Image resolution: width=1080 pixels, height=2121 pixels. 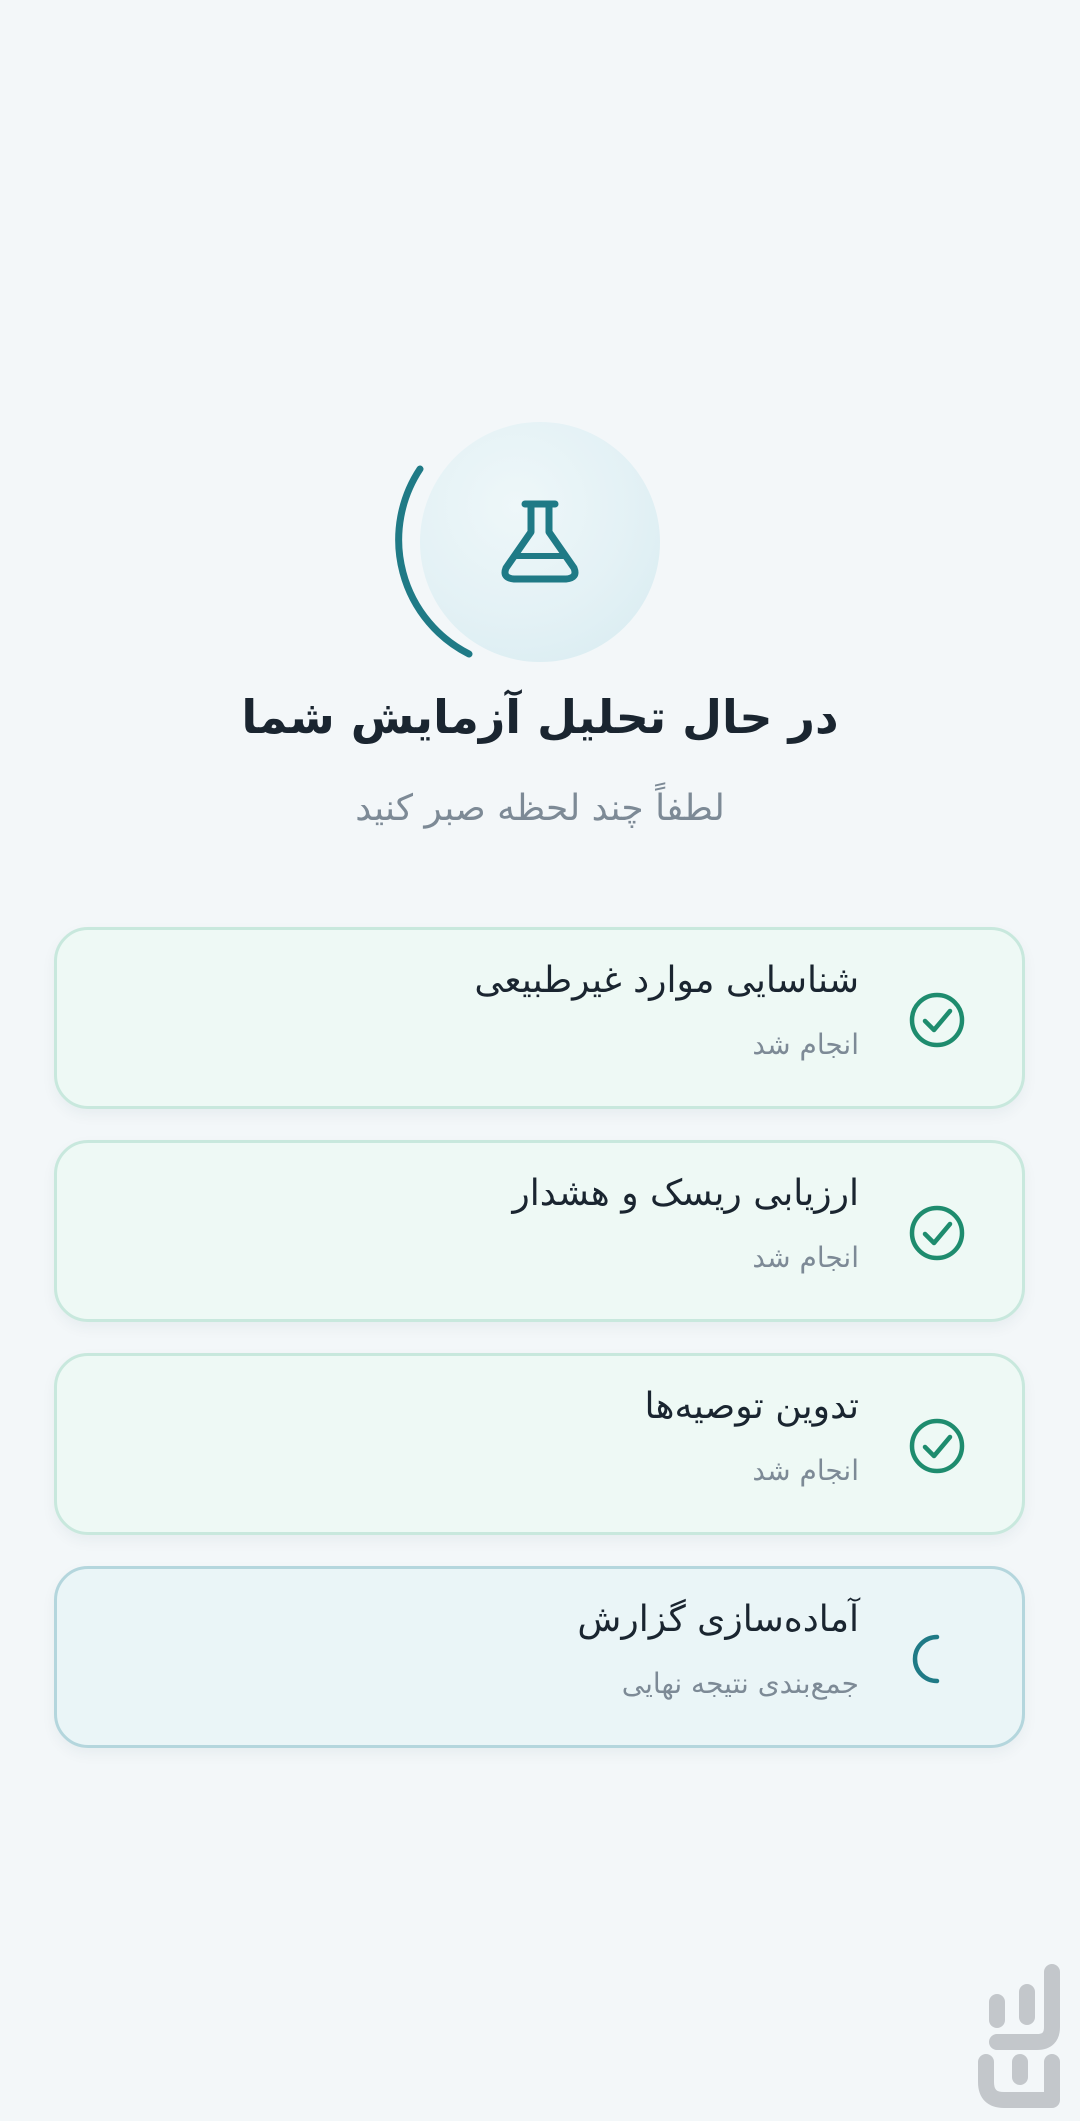 What do you see at coordinates (1019, 2036) in the screenshot?
I see `app-store-logo-icon` at bounding box center [1019, 2036].